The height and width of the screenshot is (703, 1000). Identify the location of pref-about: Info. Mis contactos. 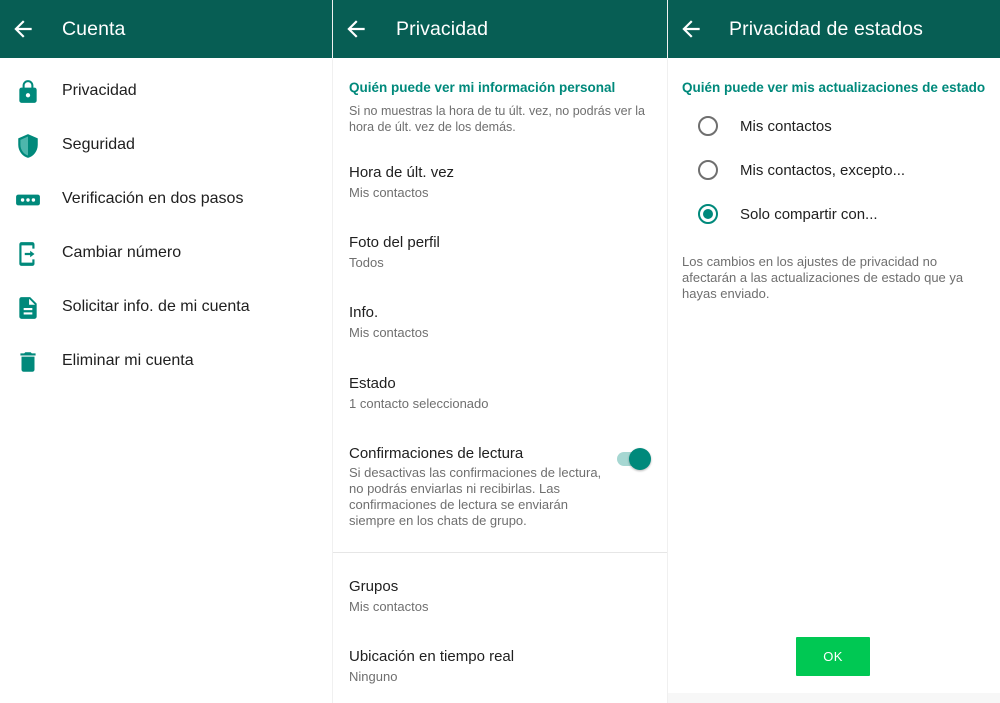
(500, 329).